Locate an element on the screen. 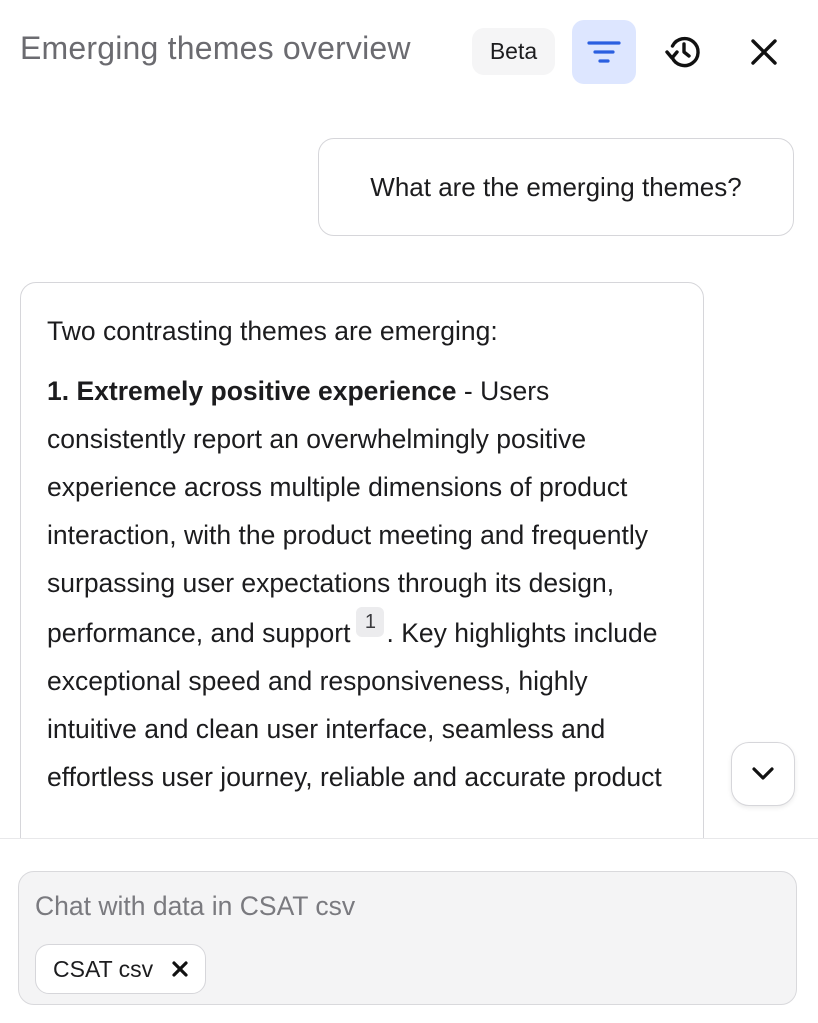  close-icon is located at coordinates (764, 52).